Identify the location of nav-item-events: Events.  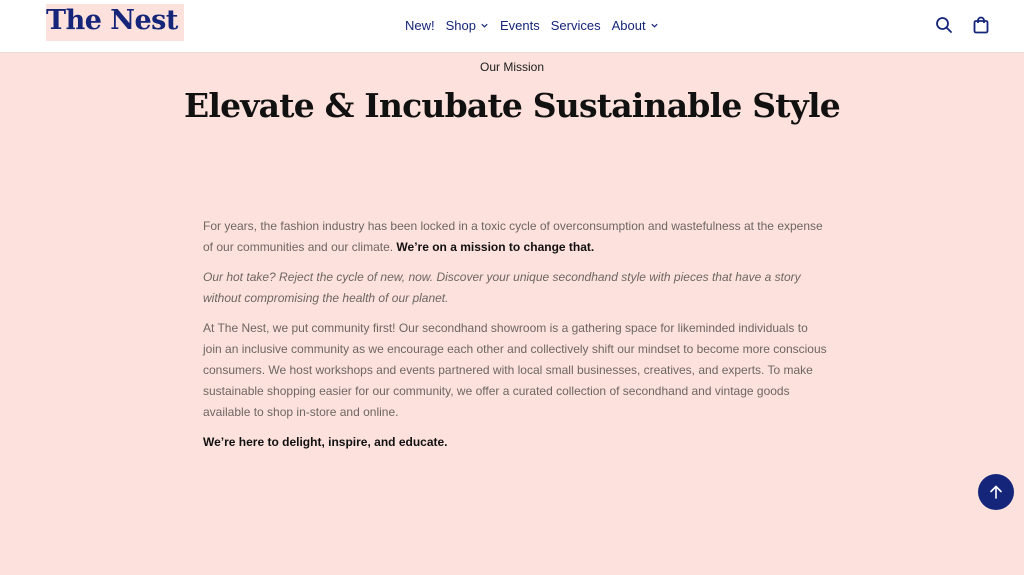
(520, 25).